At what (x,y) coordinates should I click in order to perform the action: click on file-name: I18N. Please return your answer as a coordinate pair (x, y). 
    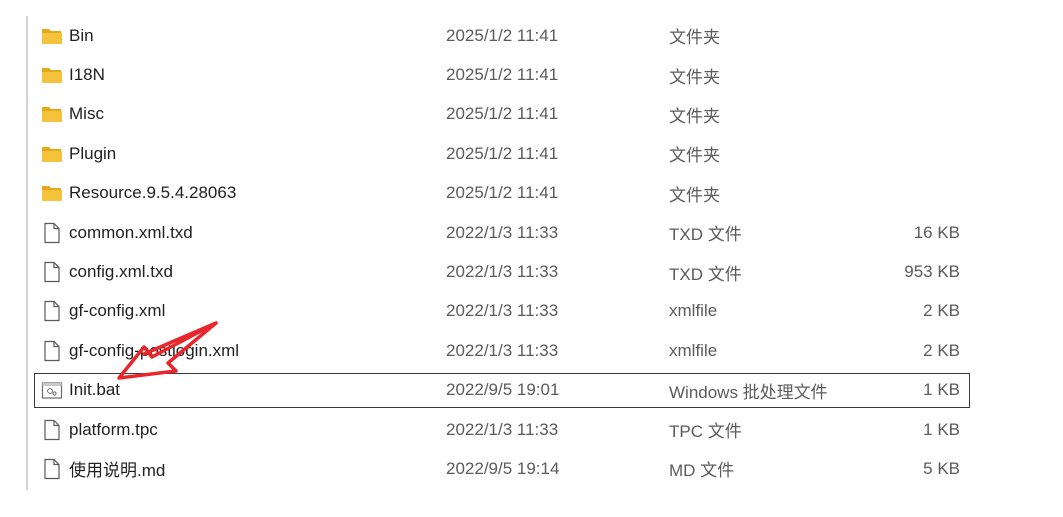
    Looking at the image, I should click on (87, 75).